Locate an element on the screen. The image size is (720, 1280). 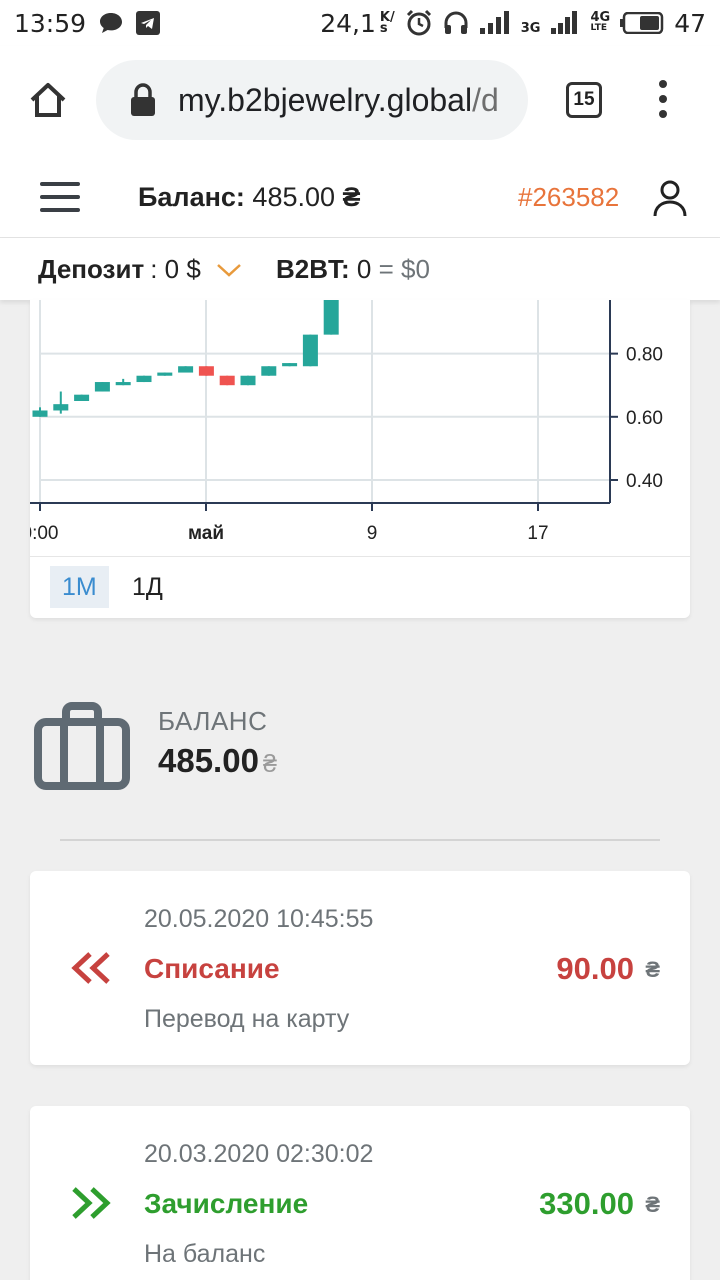
tab-count: 15 is located at coordinates (584, 99).